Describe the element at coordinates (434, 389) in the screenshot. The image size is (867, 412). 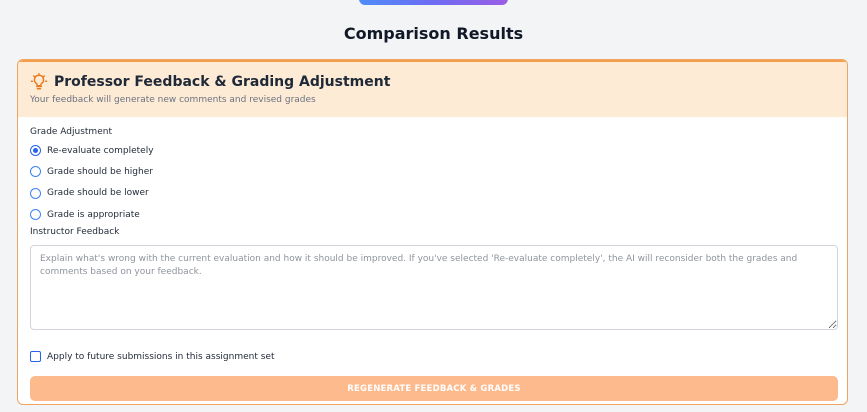
I see `regenerate-button: REGENERATE FEEDBACK & GRADES` at that location.